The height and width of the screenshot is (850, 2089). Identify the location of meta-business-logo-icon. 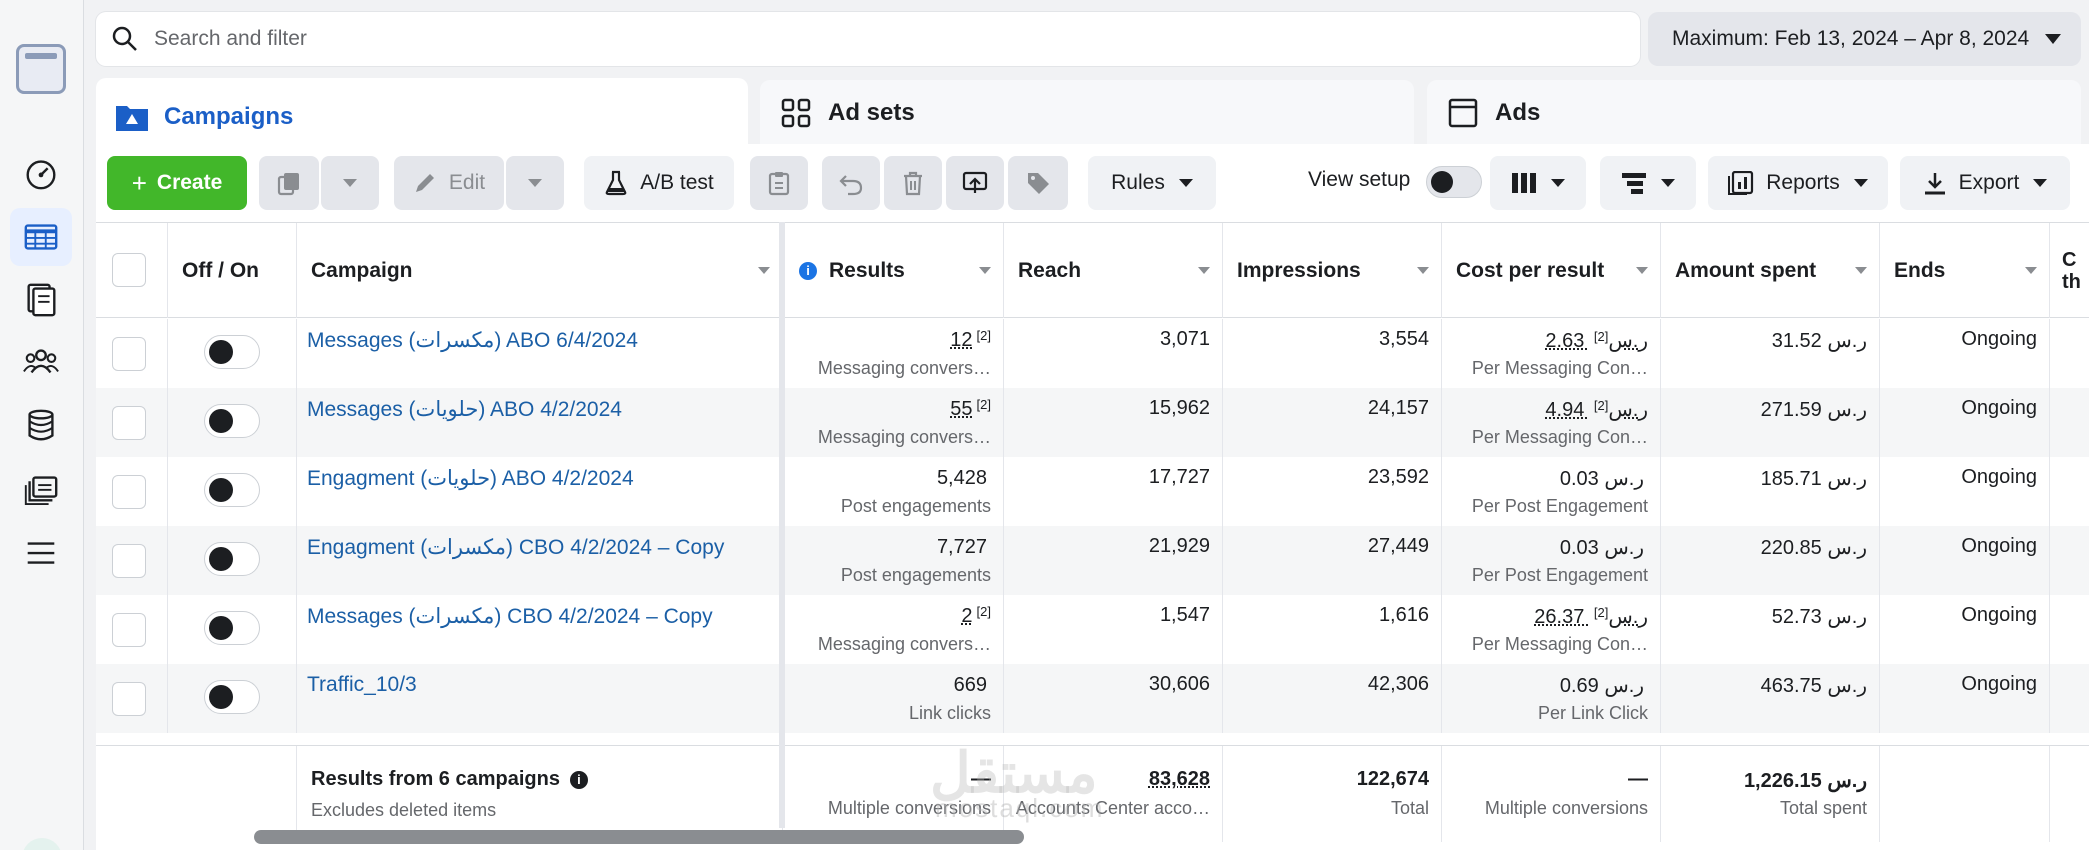
(41, 69).